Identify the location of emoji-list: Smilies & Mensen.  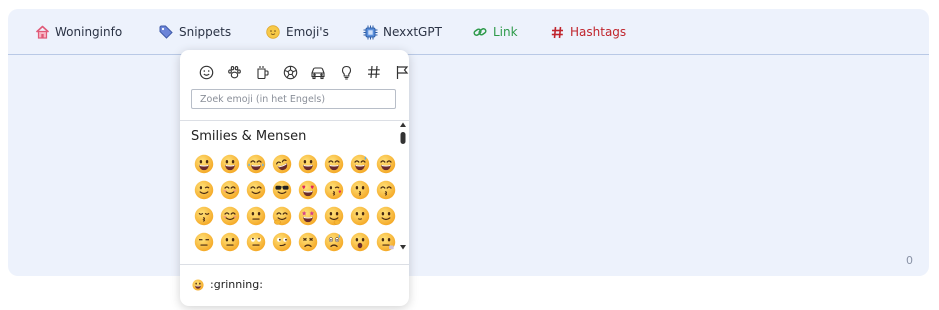
(294, 192).